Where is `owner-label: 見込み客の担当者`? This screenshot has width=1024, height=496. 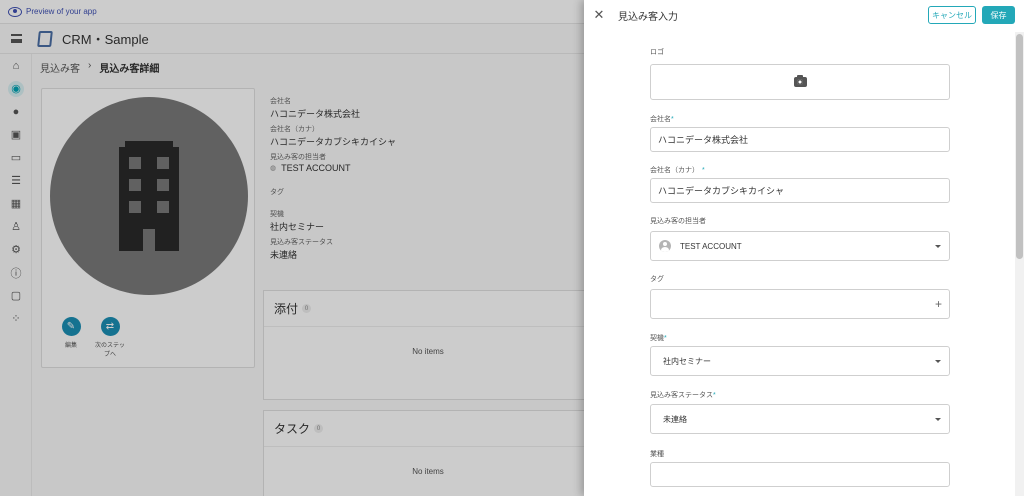 owner-label: 見込み客の担当者 is located at coordinates (678, 221).